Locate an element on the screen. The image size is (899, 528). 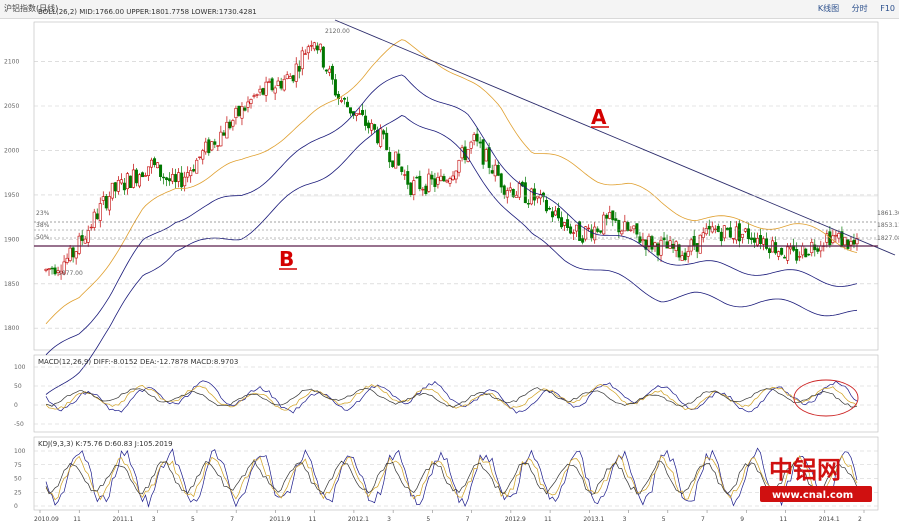
annotation-a: A is located at coordinates (599, 117).